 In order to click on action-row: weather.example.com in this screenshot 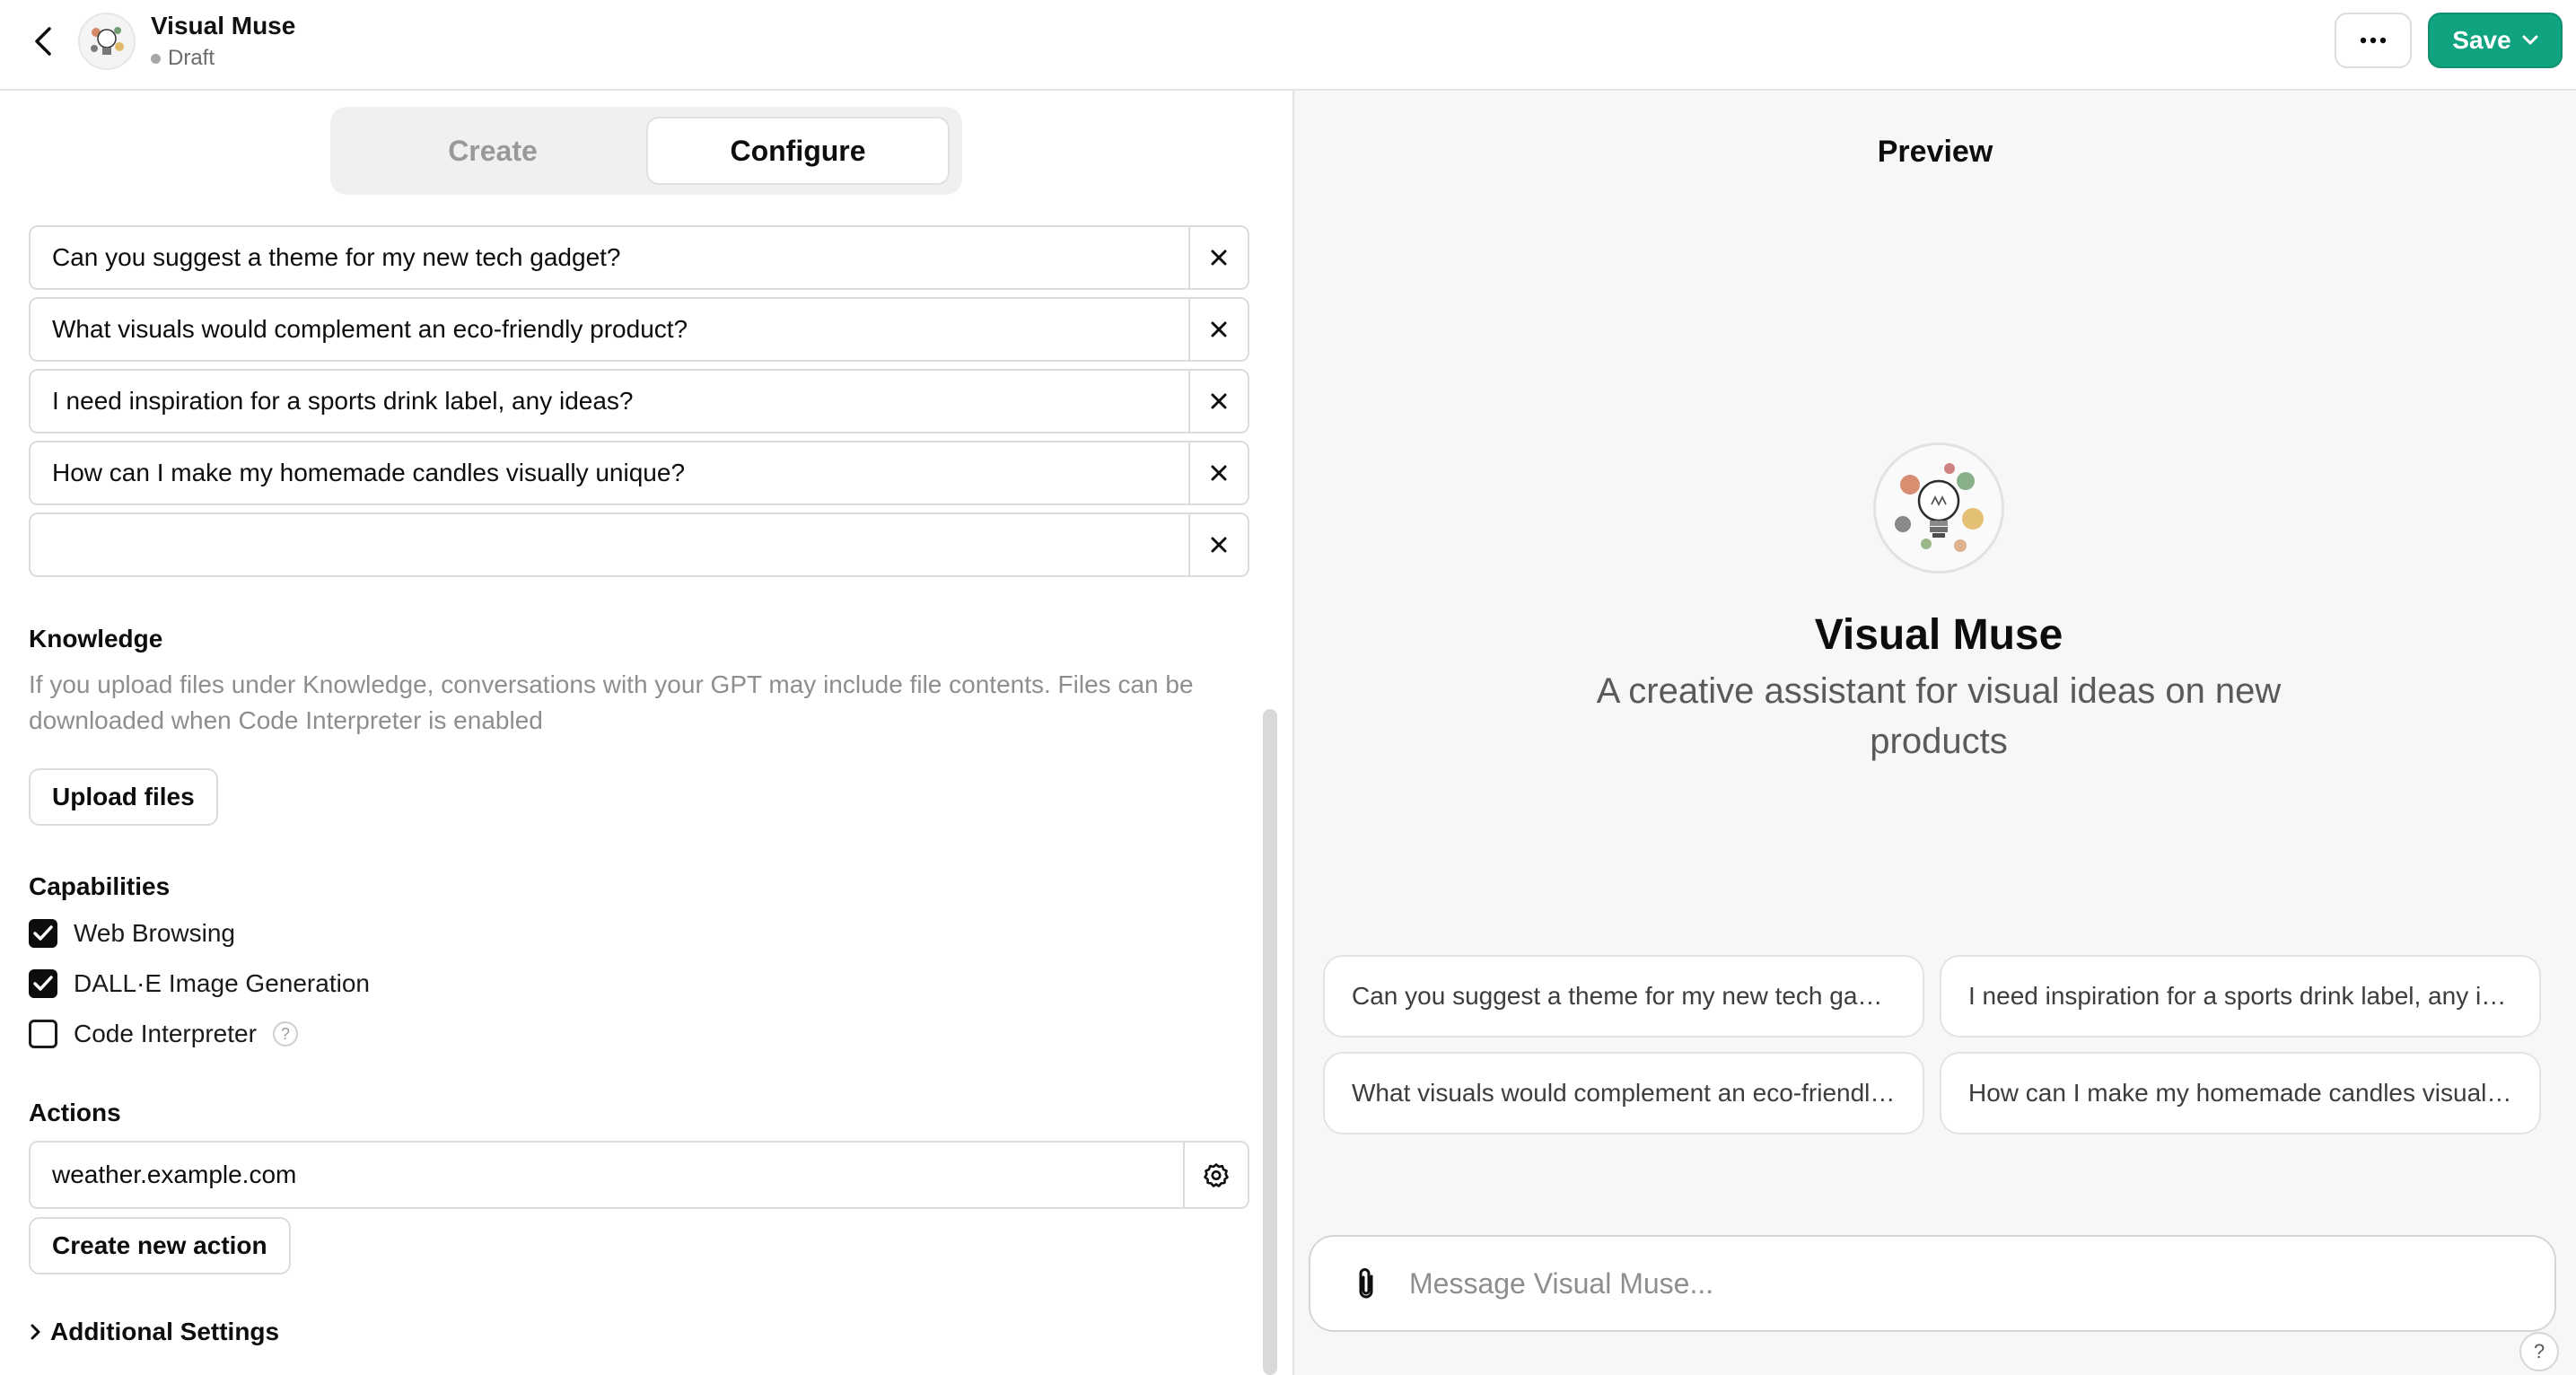, I will do `click(639, 1175)`.